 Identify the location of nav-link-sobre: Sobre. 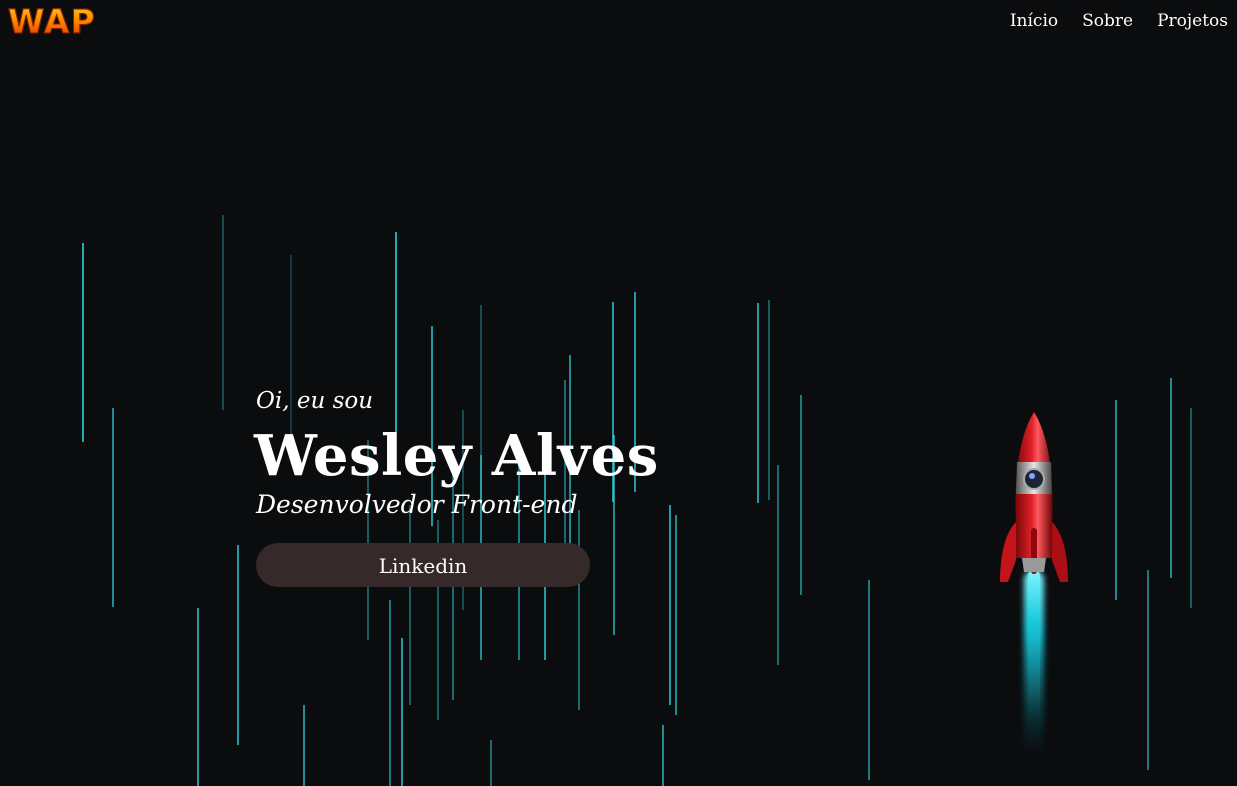
(1107, 21).